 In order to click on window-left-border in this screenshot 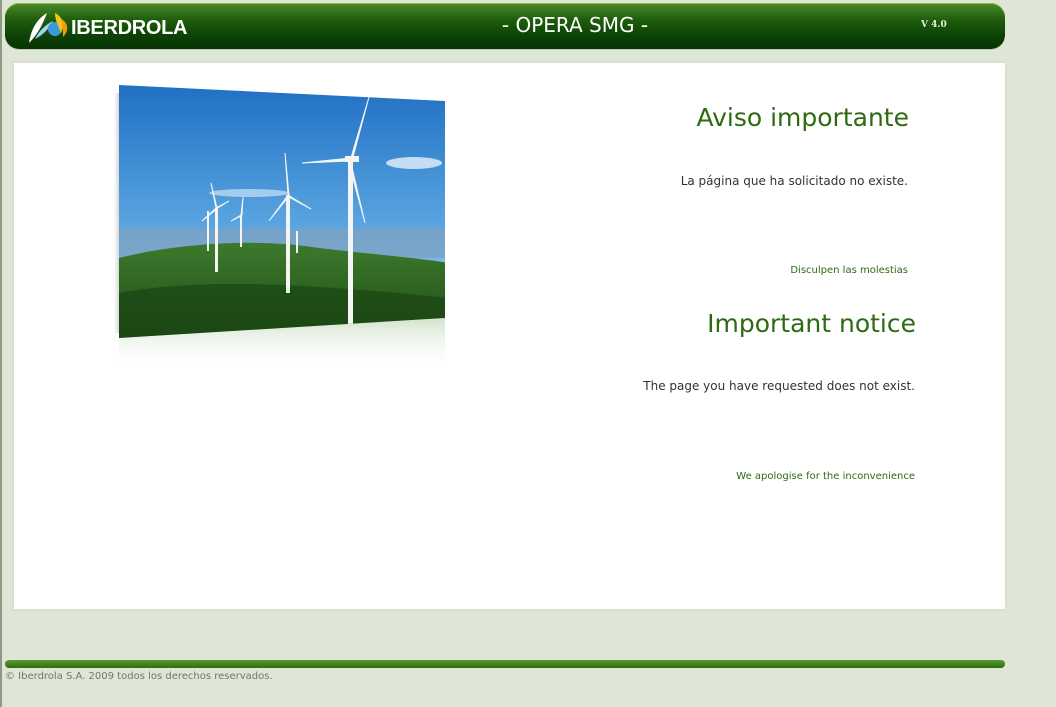, I will do `click(1, 353)`.